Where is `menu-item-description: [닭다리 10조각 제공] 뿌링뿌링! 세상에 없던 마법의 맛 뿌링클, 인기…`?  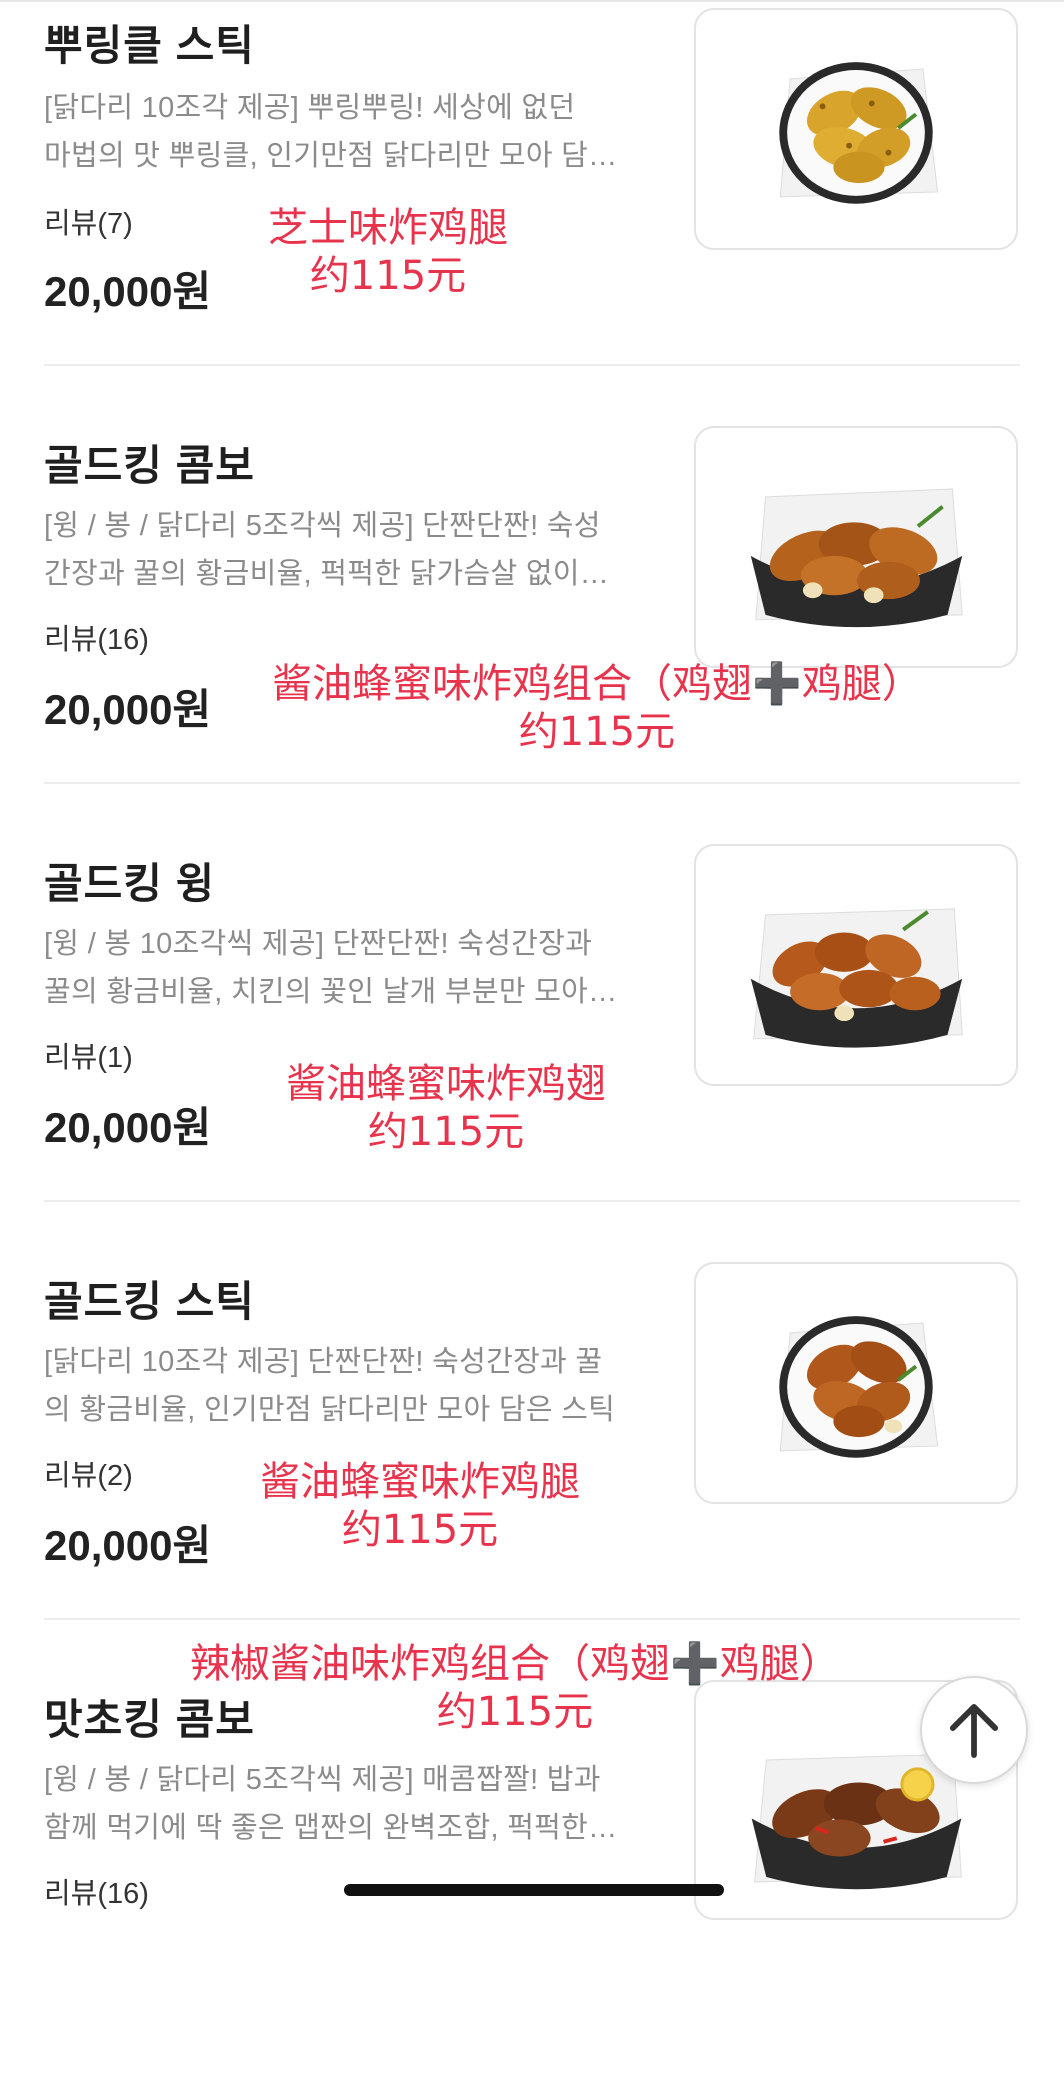 menu-item-description: [닭다리 10조각 제공] 뿌링뿌링! 세상에 없던 마법의 맛 뿌링클, 인기… is located at coordinates (331, 132).